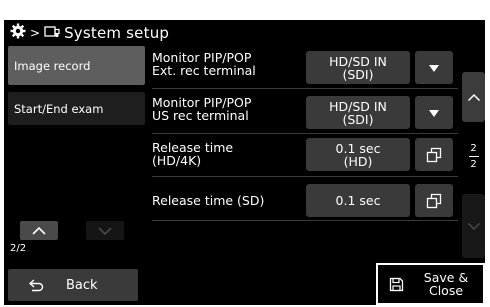 The height and width of the screenshot is (307, 490). I want to click on value-release-time-sd: 0.1 sec, so click(358, 200).